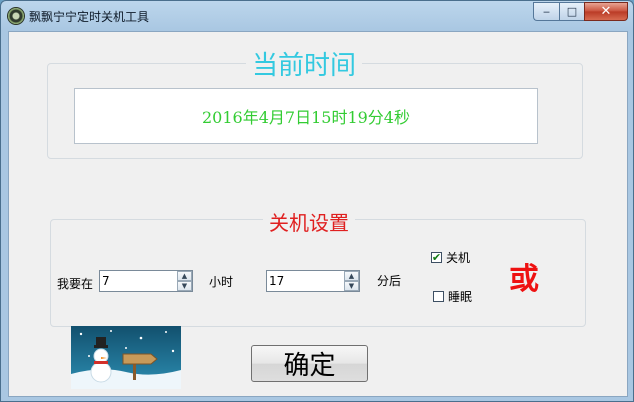  I want to click on current-time-legend: 当前时间, so click(304, 63).